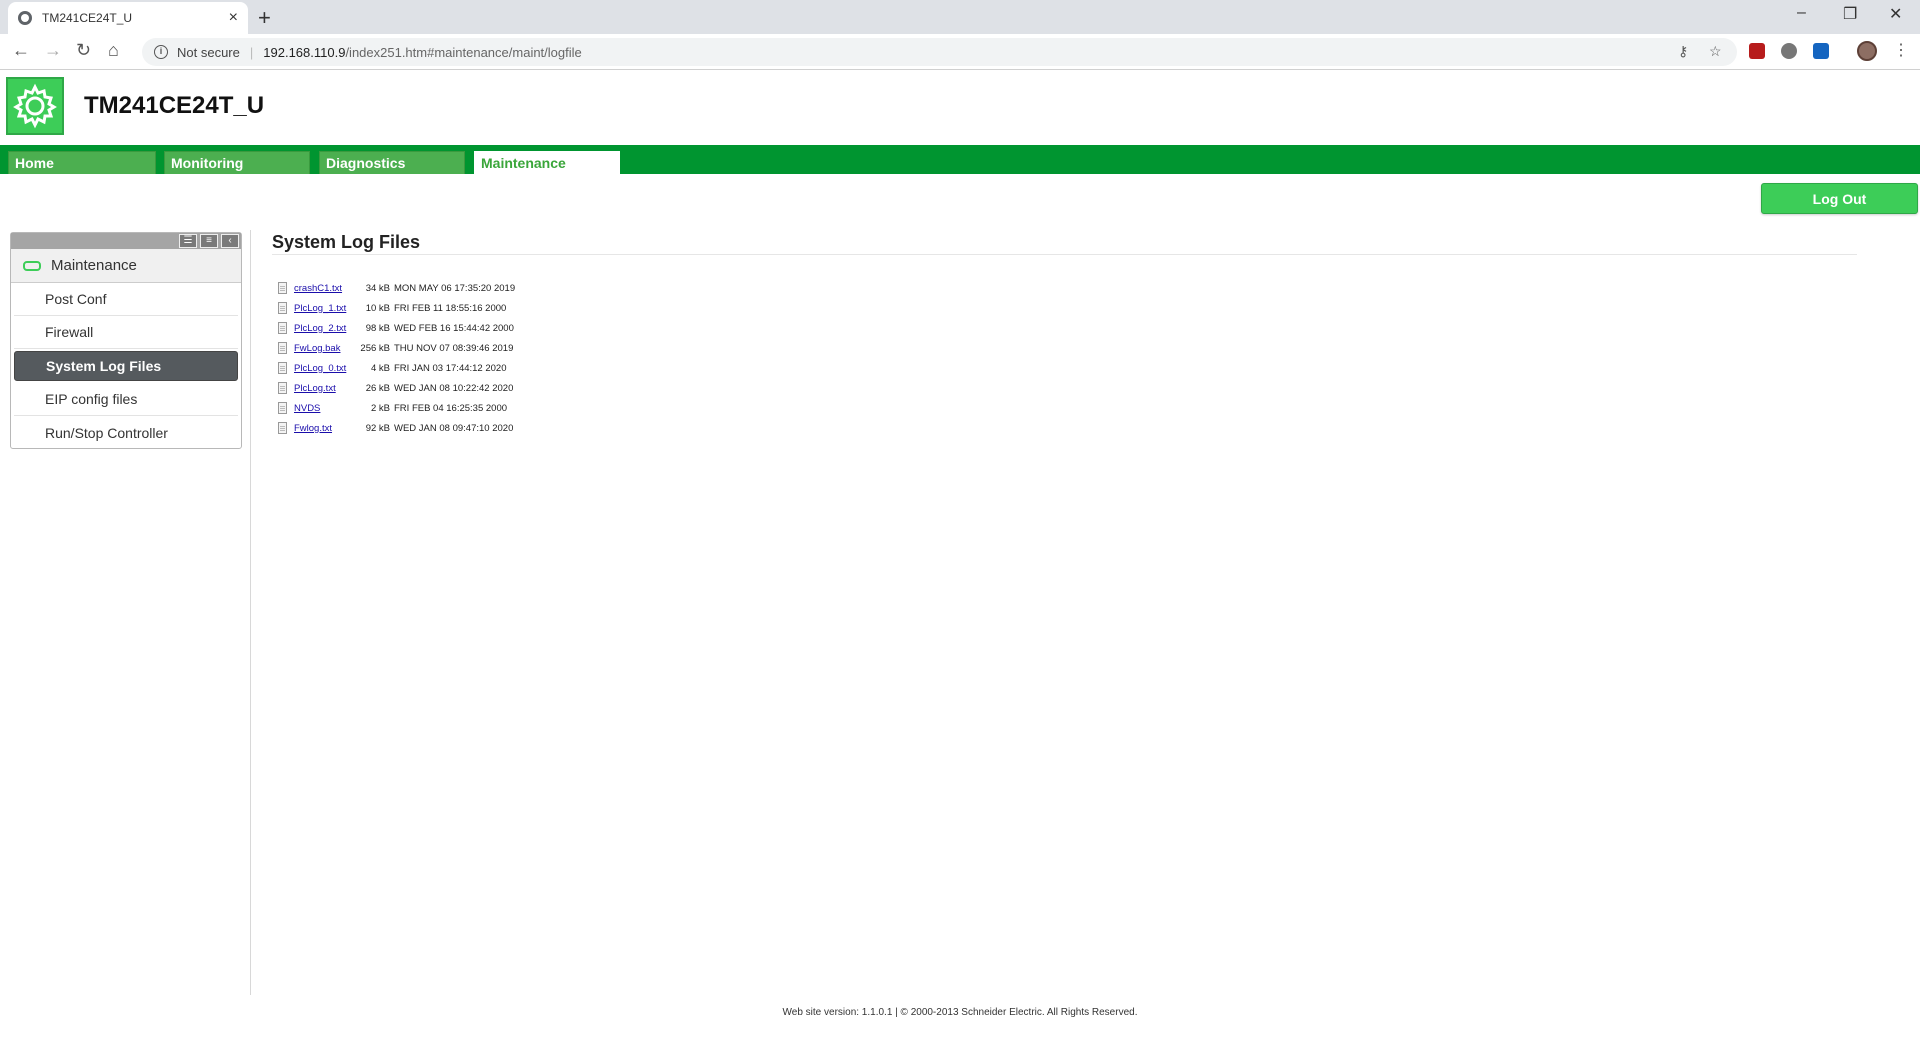 The image size is (1920, 1040). Describe the element at coordinates (380, 408) in the screenshot. I see `file-size: 2 kB` at that location.